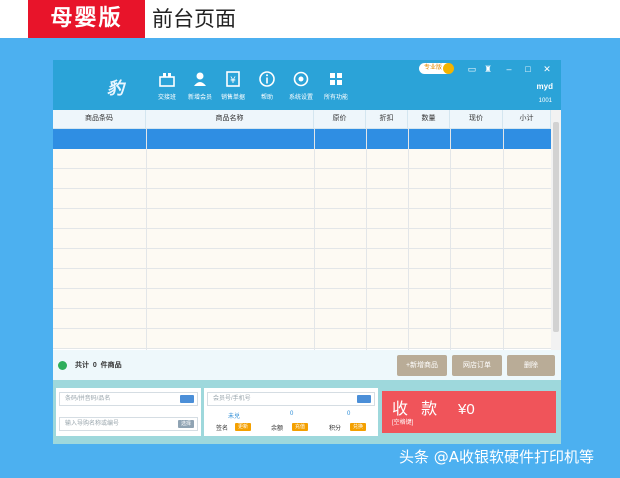 The height and width of the screenshot is (478, 620). I want to click on skin-icon: ♜, so click(488, 69).